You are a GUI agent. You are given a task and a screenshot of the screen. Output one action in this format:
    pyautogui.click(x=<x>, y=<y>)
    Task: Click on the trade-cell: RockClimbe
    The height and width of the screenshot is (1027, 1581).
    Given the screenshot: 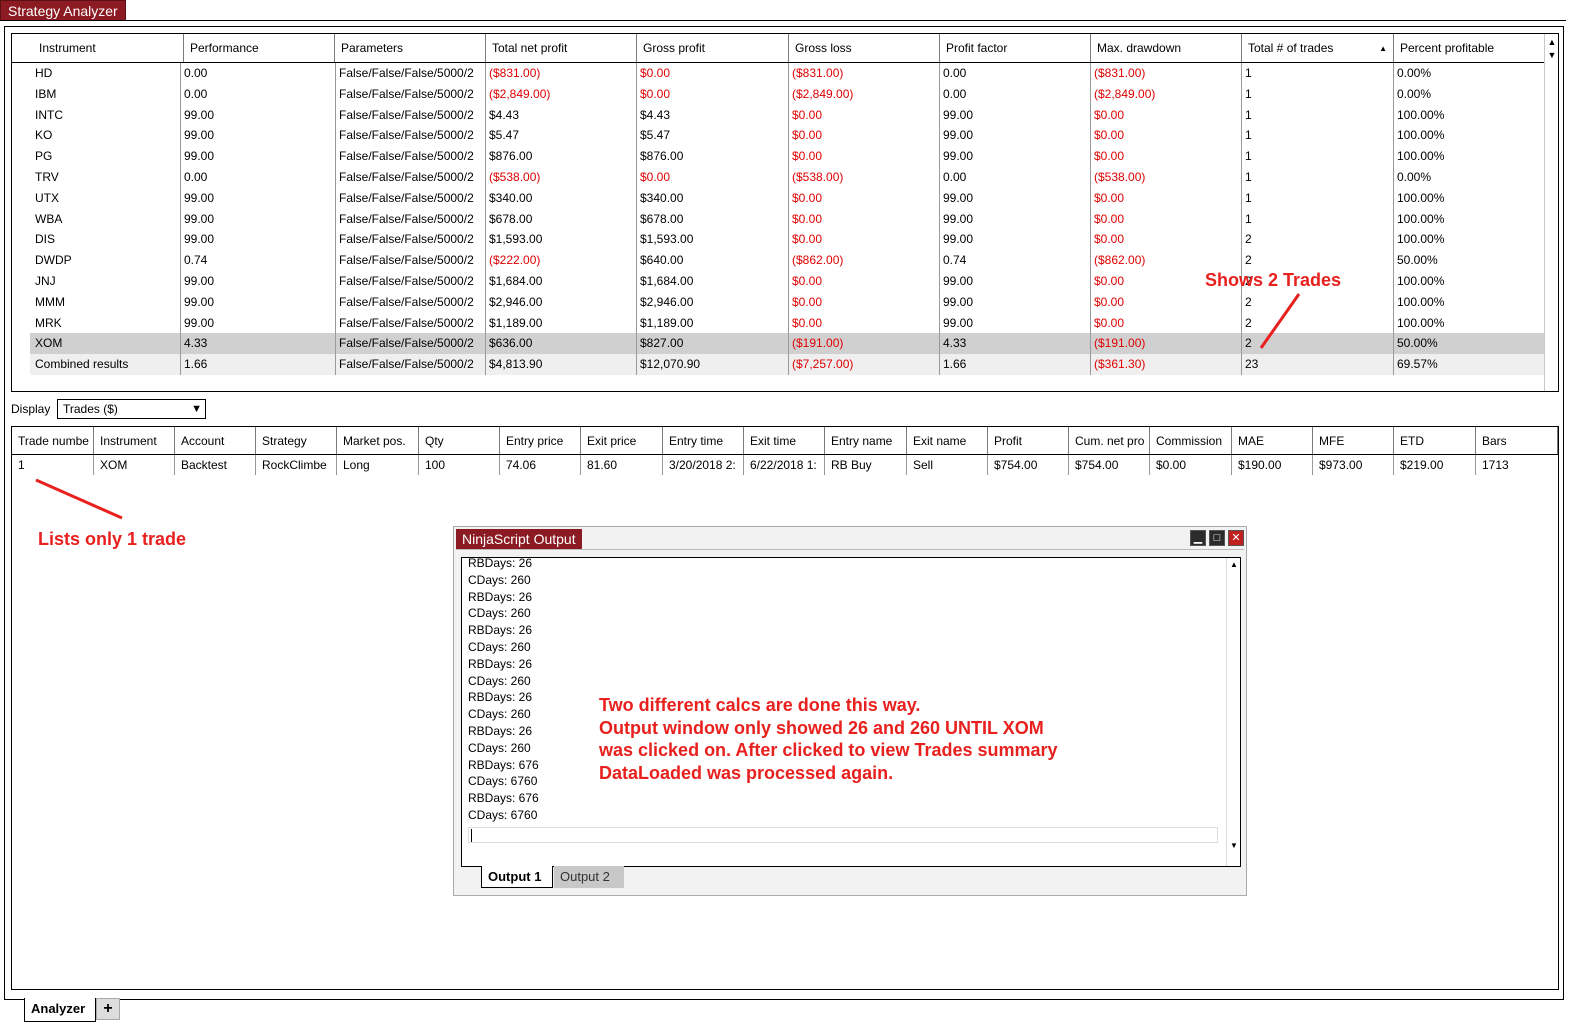 What is the action you would take?
    pyautogui.click(x=296, y=465)
    